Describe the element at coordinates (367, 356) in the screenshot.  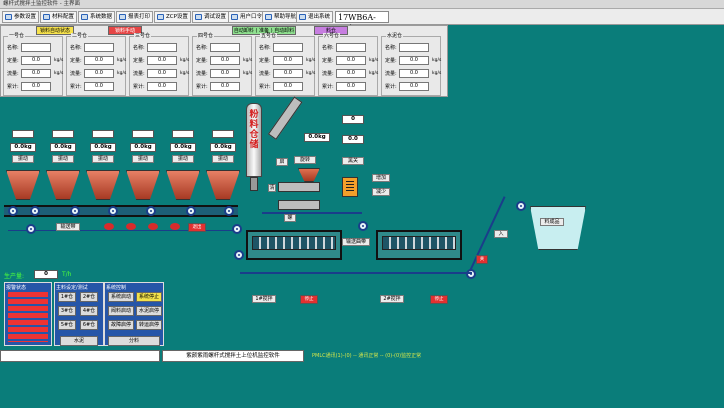
I see `status-message: PMLC通讯(1)-(0) -- 通讯正常 -- (0)-(0)监控正常` at that location.